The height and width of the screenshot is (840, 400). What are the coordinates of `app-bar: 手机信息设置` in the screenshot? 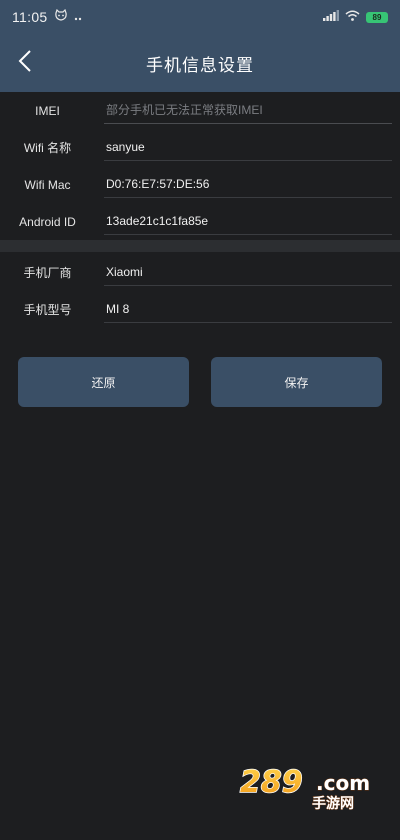 It's located at (200, 63).